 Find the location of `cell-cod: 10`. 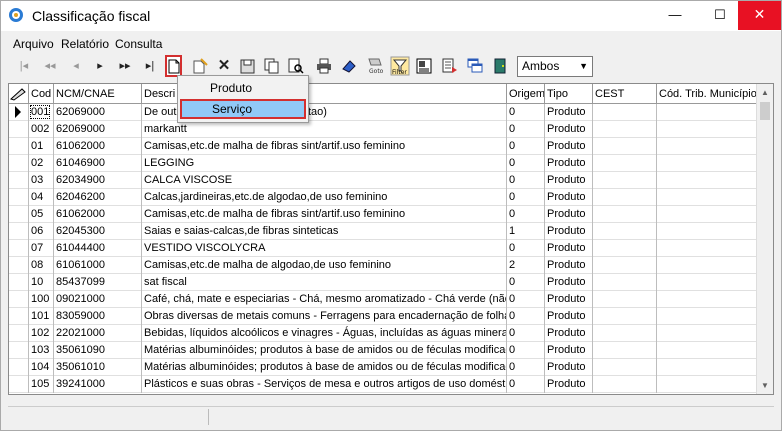

cell-cod: 10 is located at coordinates (41, 282).